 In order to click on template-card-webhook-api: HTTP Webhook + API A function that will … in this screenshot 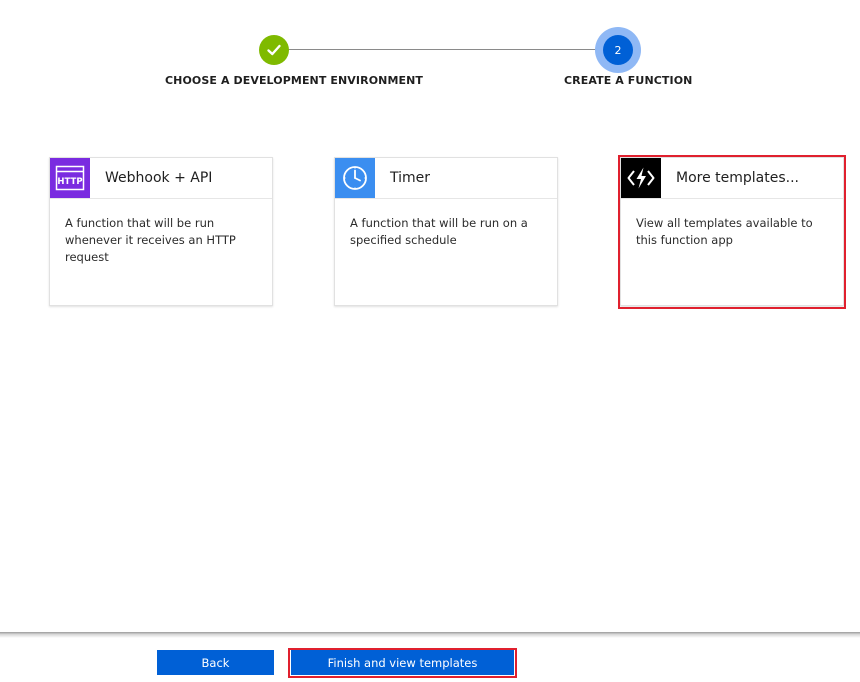, I will do `click(161, 231)`.